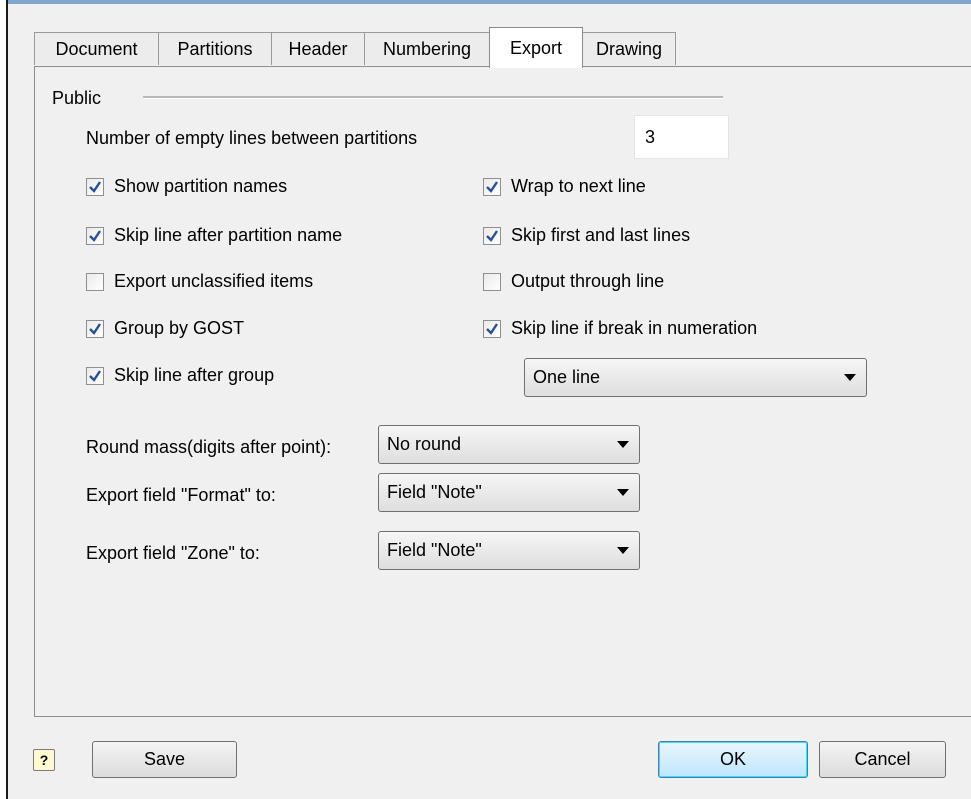 This screenshot has width=971, height=799. What do you see at coordinates (424, 444) in the screenshot?
I see `select-value: No round` at bounding box center [424, 444].